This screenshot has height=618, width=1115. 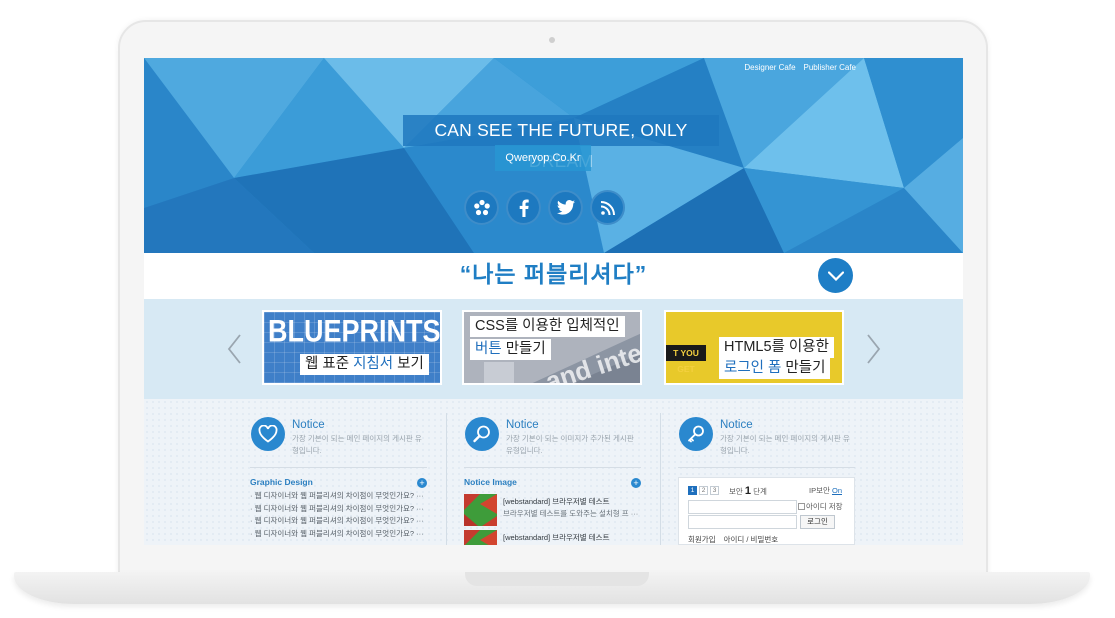 I want to click on carousel-prev-button, so click(x=235, y=349).